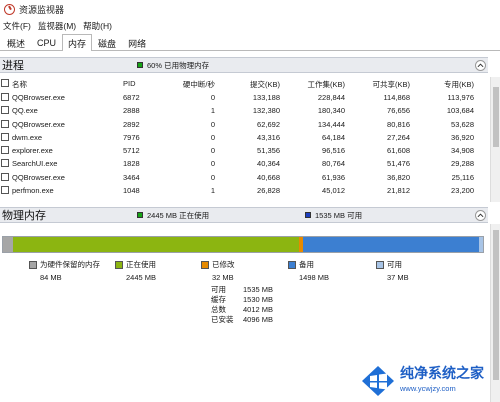  What do you see at coordinates (178, 215) in the screenshot?
I see `in-use-summary-text: 2445 MB 正在使用` at bounding box center [178, 215].